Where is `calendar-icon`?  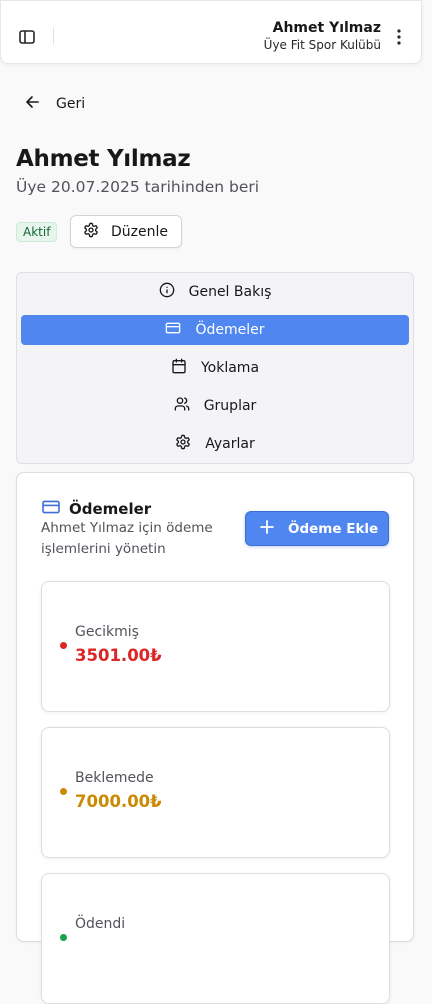 calendar-icon is located at coordinates (179, 368).